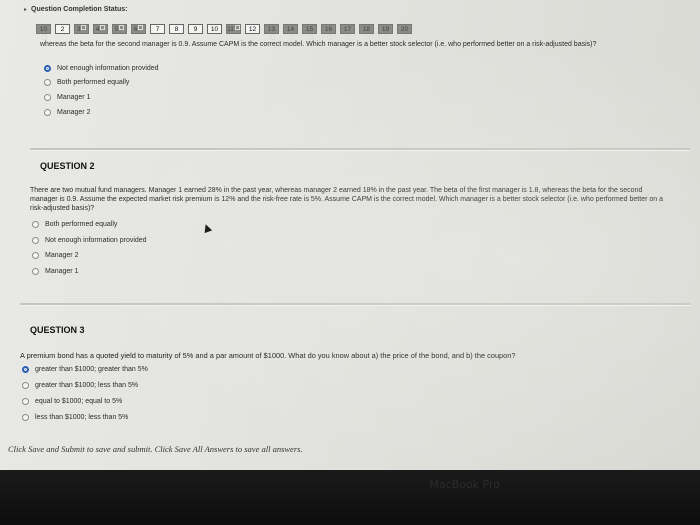 The width and height of the screenshot is (700, 525). I want to click on question-nav-label: 15, so click(309, 29).